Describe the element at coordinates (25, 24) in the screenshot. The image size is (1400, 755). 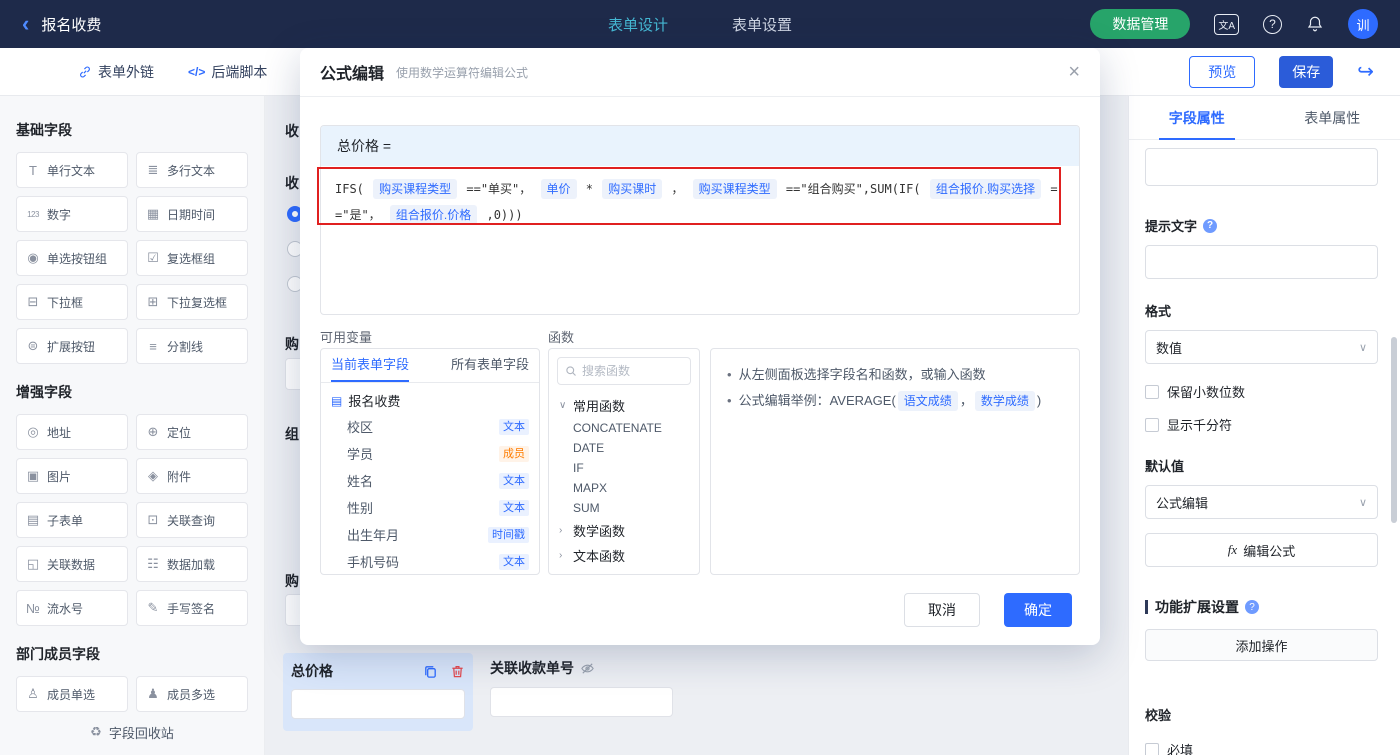
I see `back-icon: ‹` at that location.